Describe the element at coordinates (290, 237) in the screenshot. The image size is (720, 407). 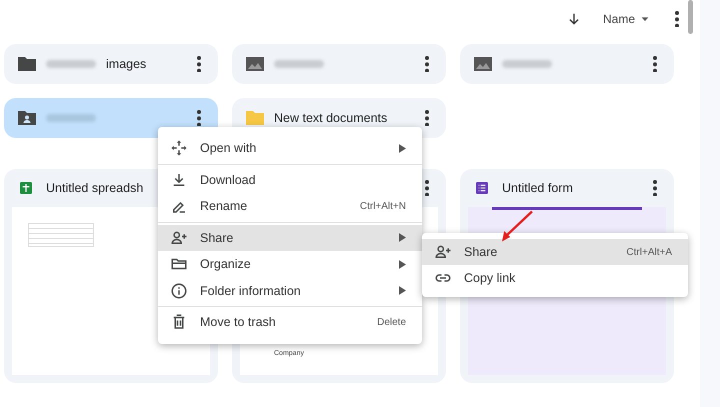
I see `menu-item: Share` at that location.